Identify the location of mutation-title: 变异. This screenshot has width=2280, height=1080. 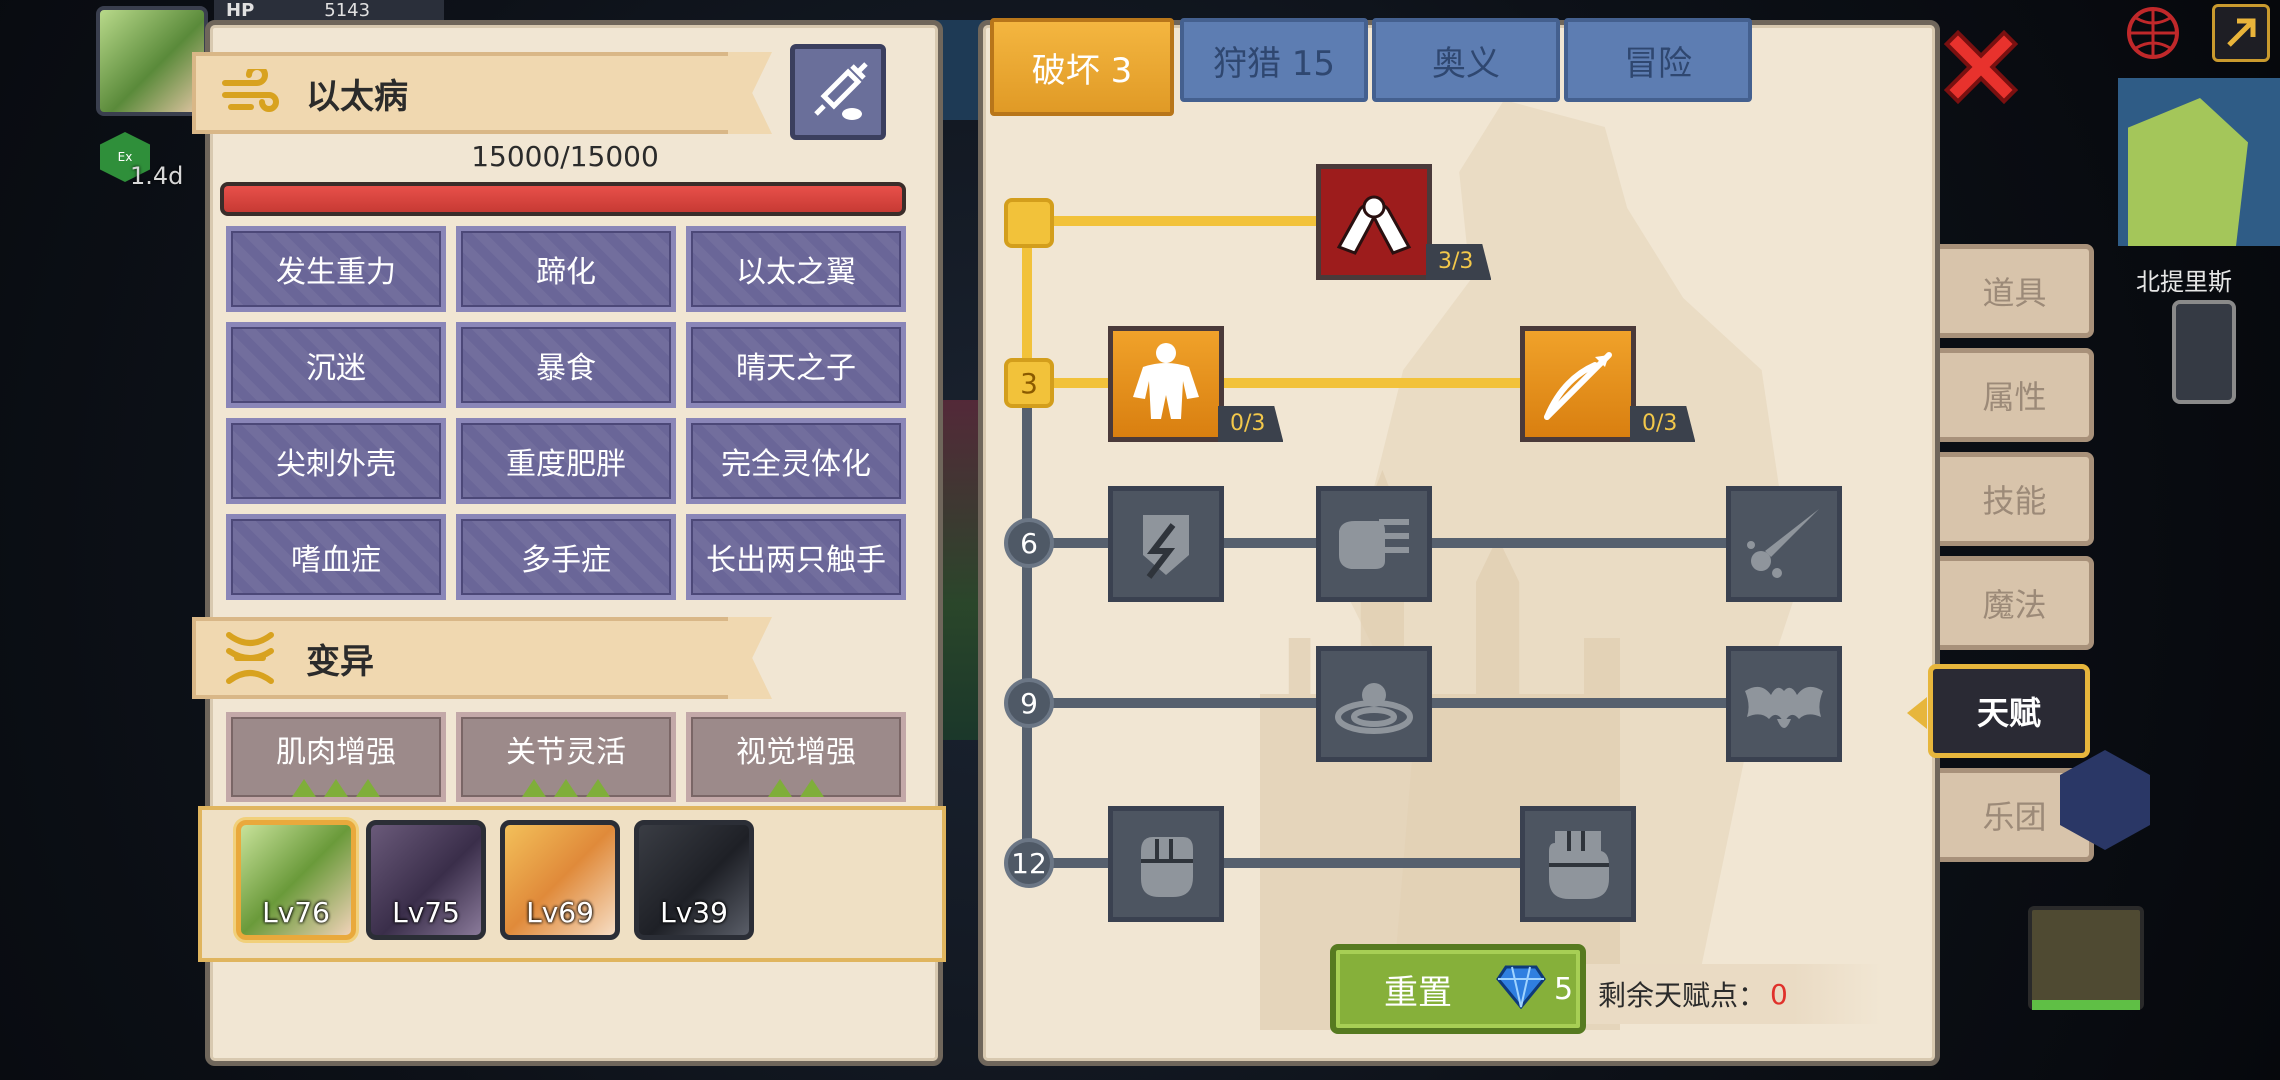
(340, 661).